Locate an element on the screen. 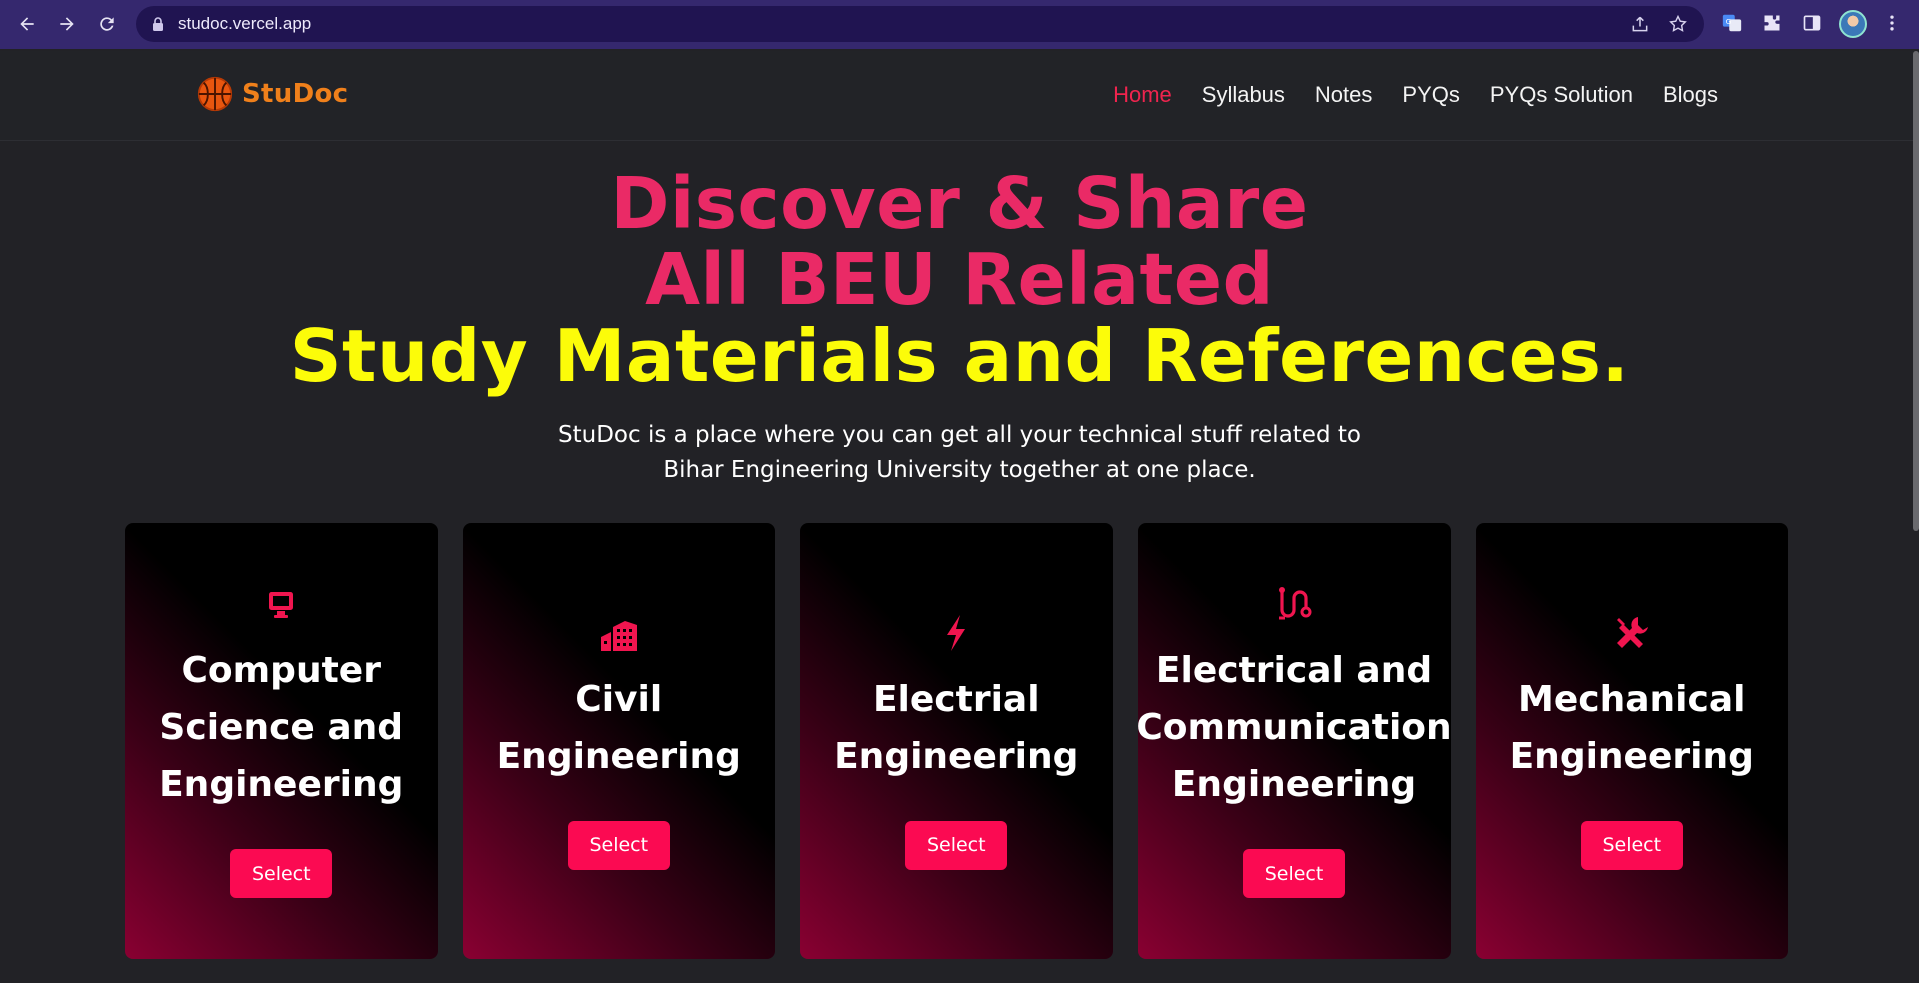  building-icon is located at coordinates (619, 633).